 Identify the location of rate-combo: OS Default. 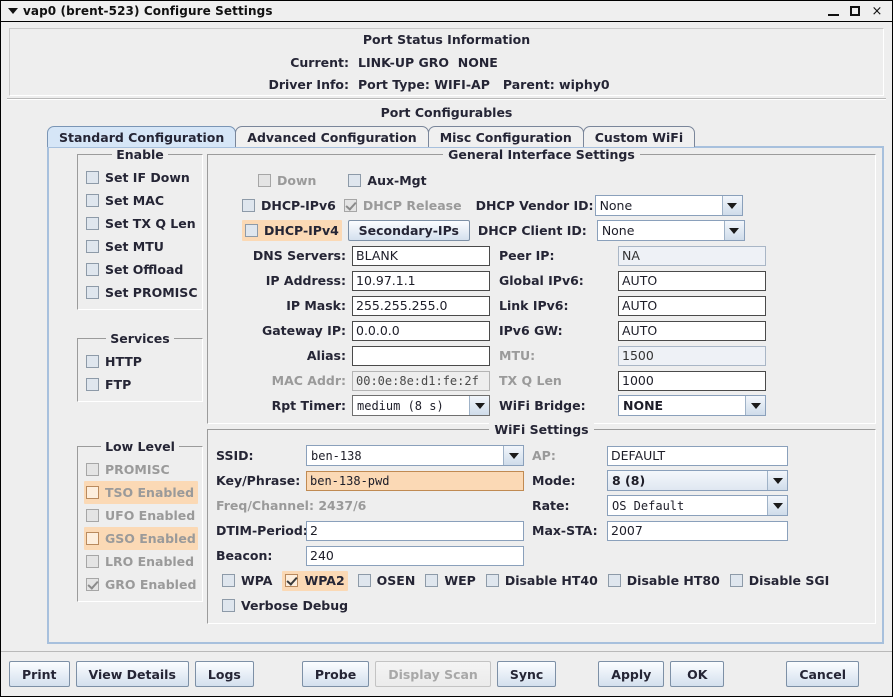
(697, 505).